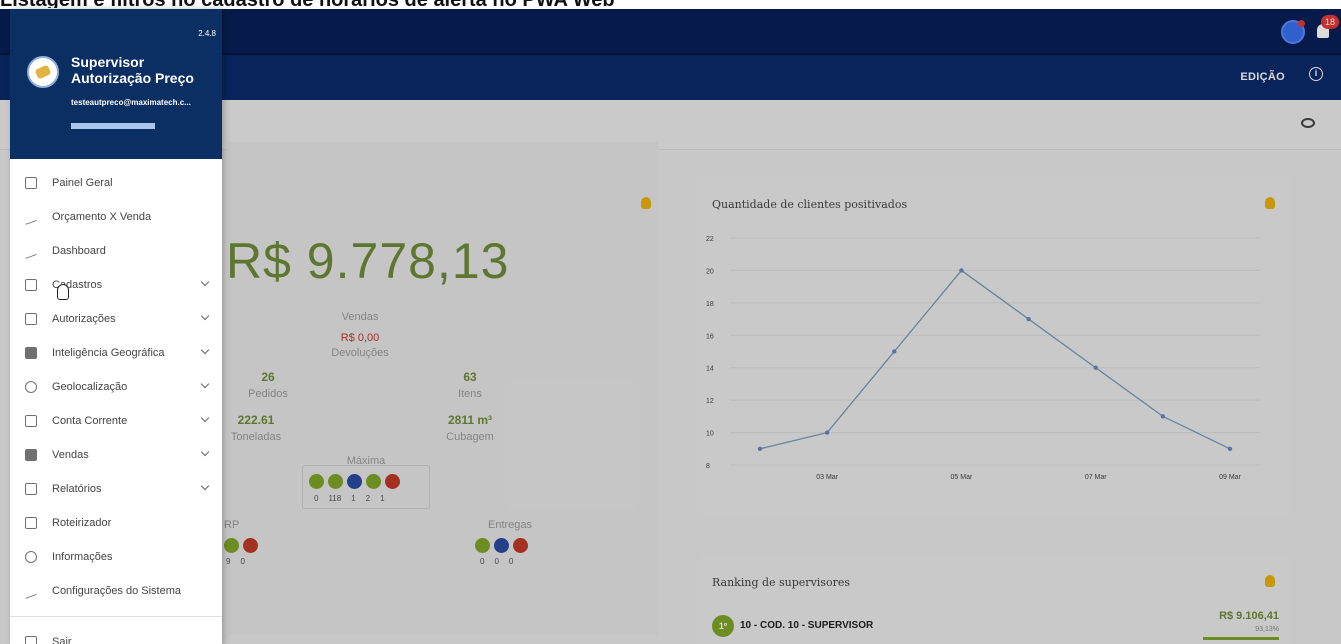  Describe the element at coordinates (62, 640) in the screenshot. I see `menu-item-label: Sair` at that location.